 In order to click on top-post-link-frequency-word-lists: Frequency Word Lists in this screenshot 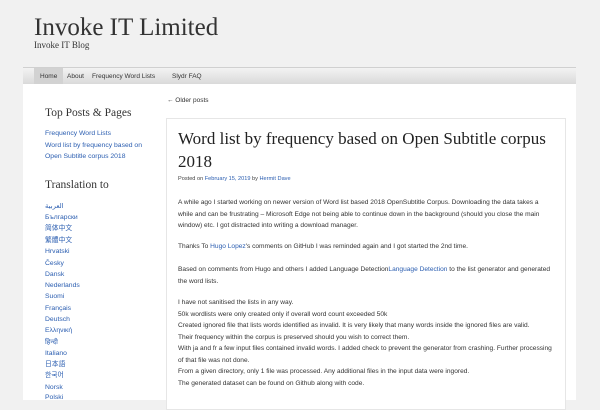, I will do `click(78, 133)`.